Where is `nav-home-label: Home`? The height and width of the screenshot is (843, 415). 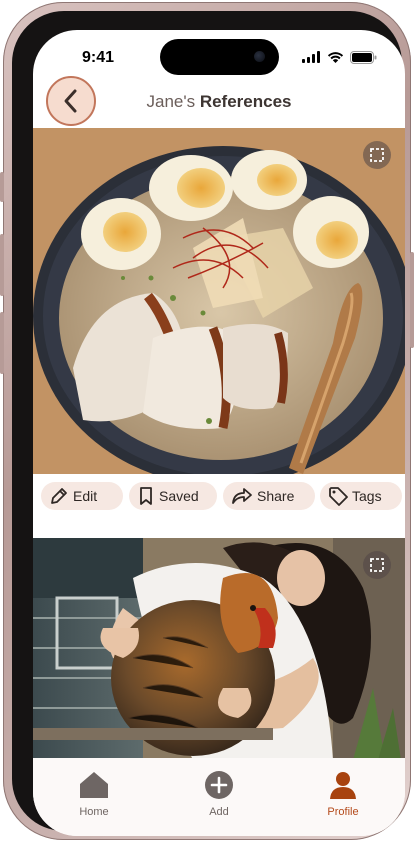
nav-home-label: Home is located at coordinates (94, 812).